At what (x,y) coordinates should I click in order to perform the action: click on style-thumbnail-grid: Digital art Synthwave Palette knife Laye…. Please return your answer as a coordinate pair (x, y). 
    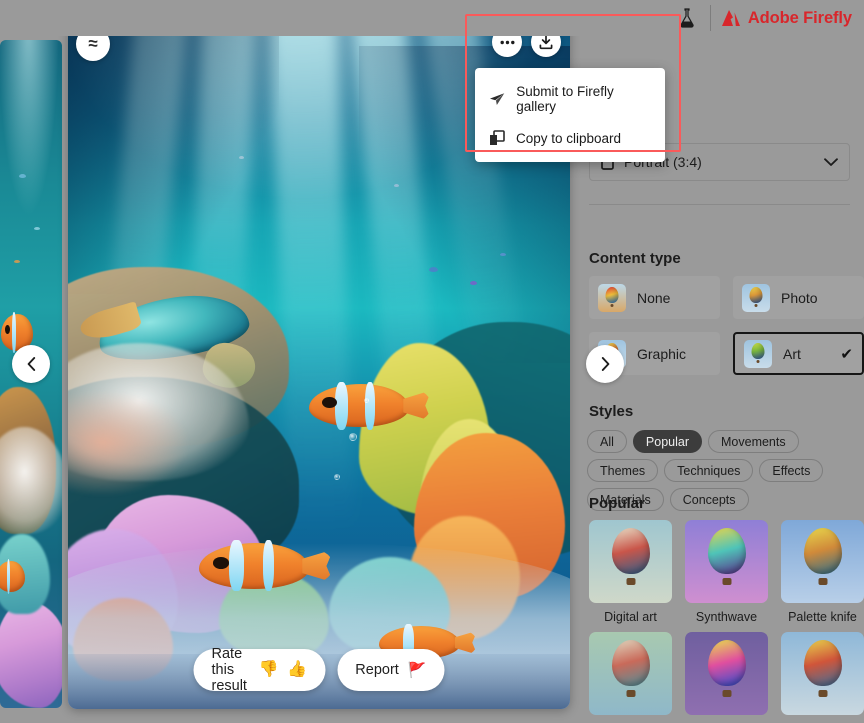
    Looking at the image, I should click on (726, 621).